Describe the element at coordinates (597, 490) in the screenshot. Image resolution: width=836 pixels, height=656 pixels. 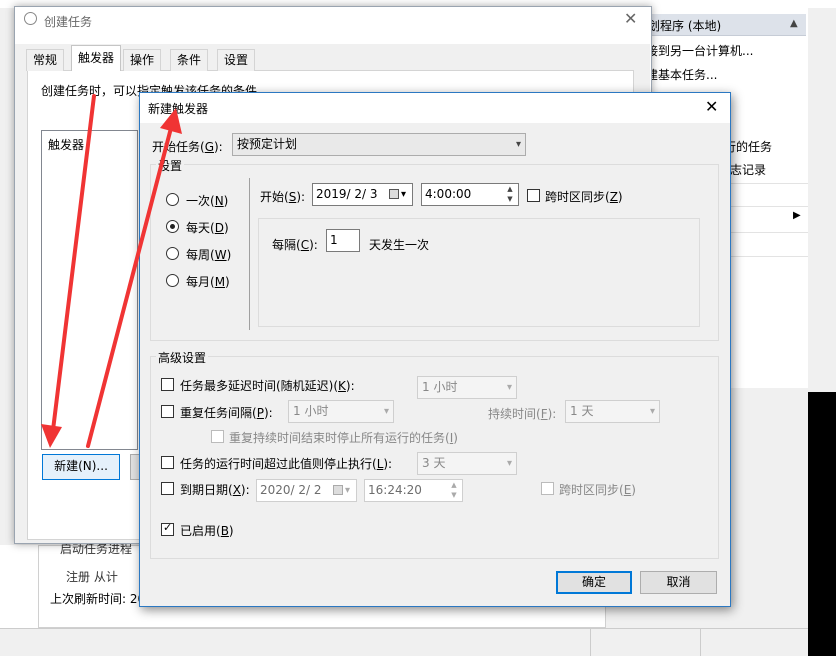
I see `expire-sync-label: 跨时区同步(E)` at that location.